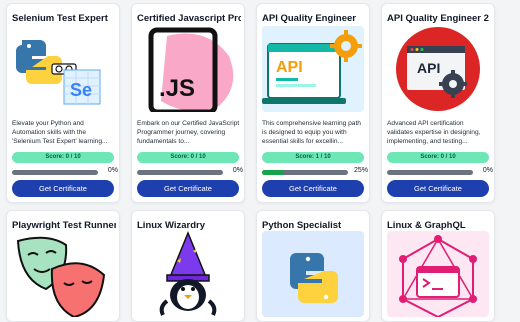 Image resolution: width=520 pixels, height=322 pixels. What do you see at coordinates (63, 274) in the screenshot?
I see `playwright-masks-icon` at bounding box center [63, 274].